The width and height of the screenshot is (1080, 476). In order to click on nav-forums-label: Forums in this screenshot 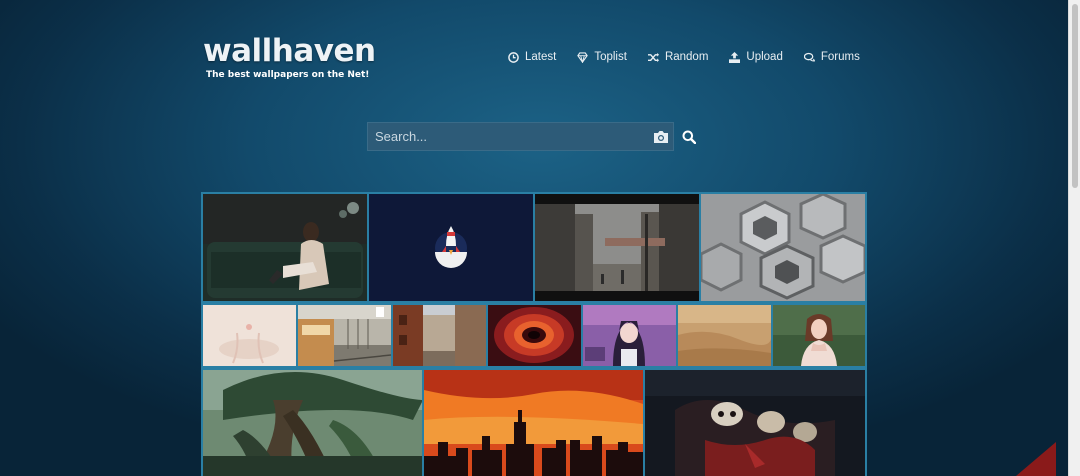, I will do `click(840, 57)`.